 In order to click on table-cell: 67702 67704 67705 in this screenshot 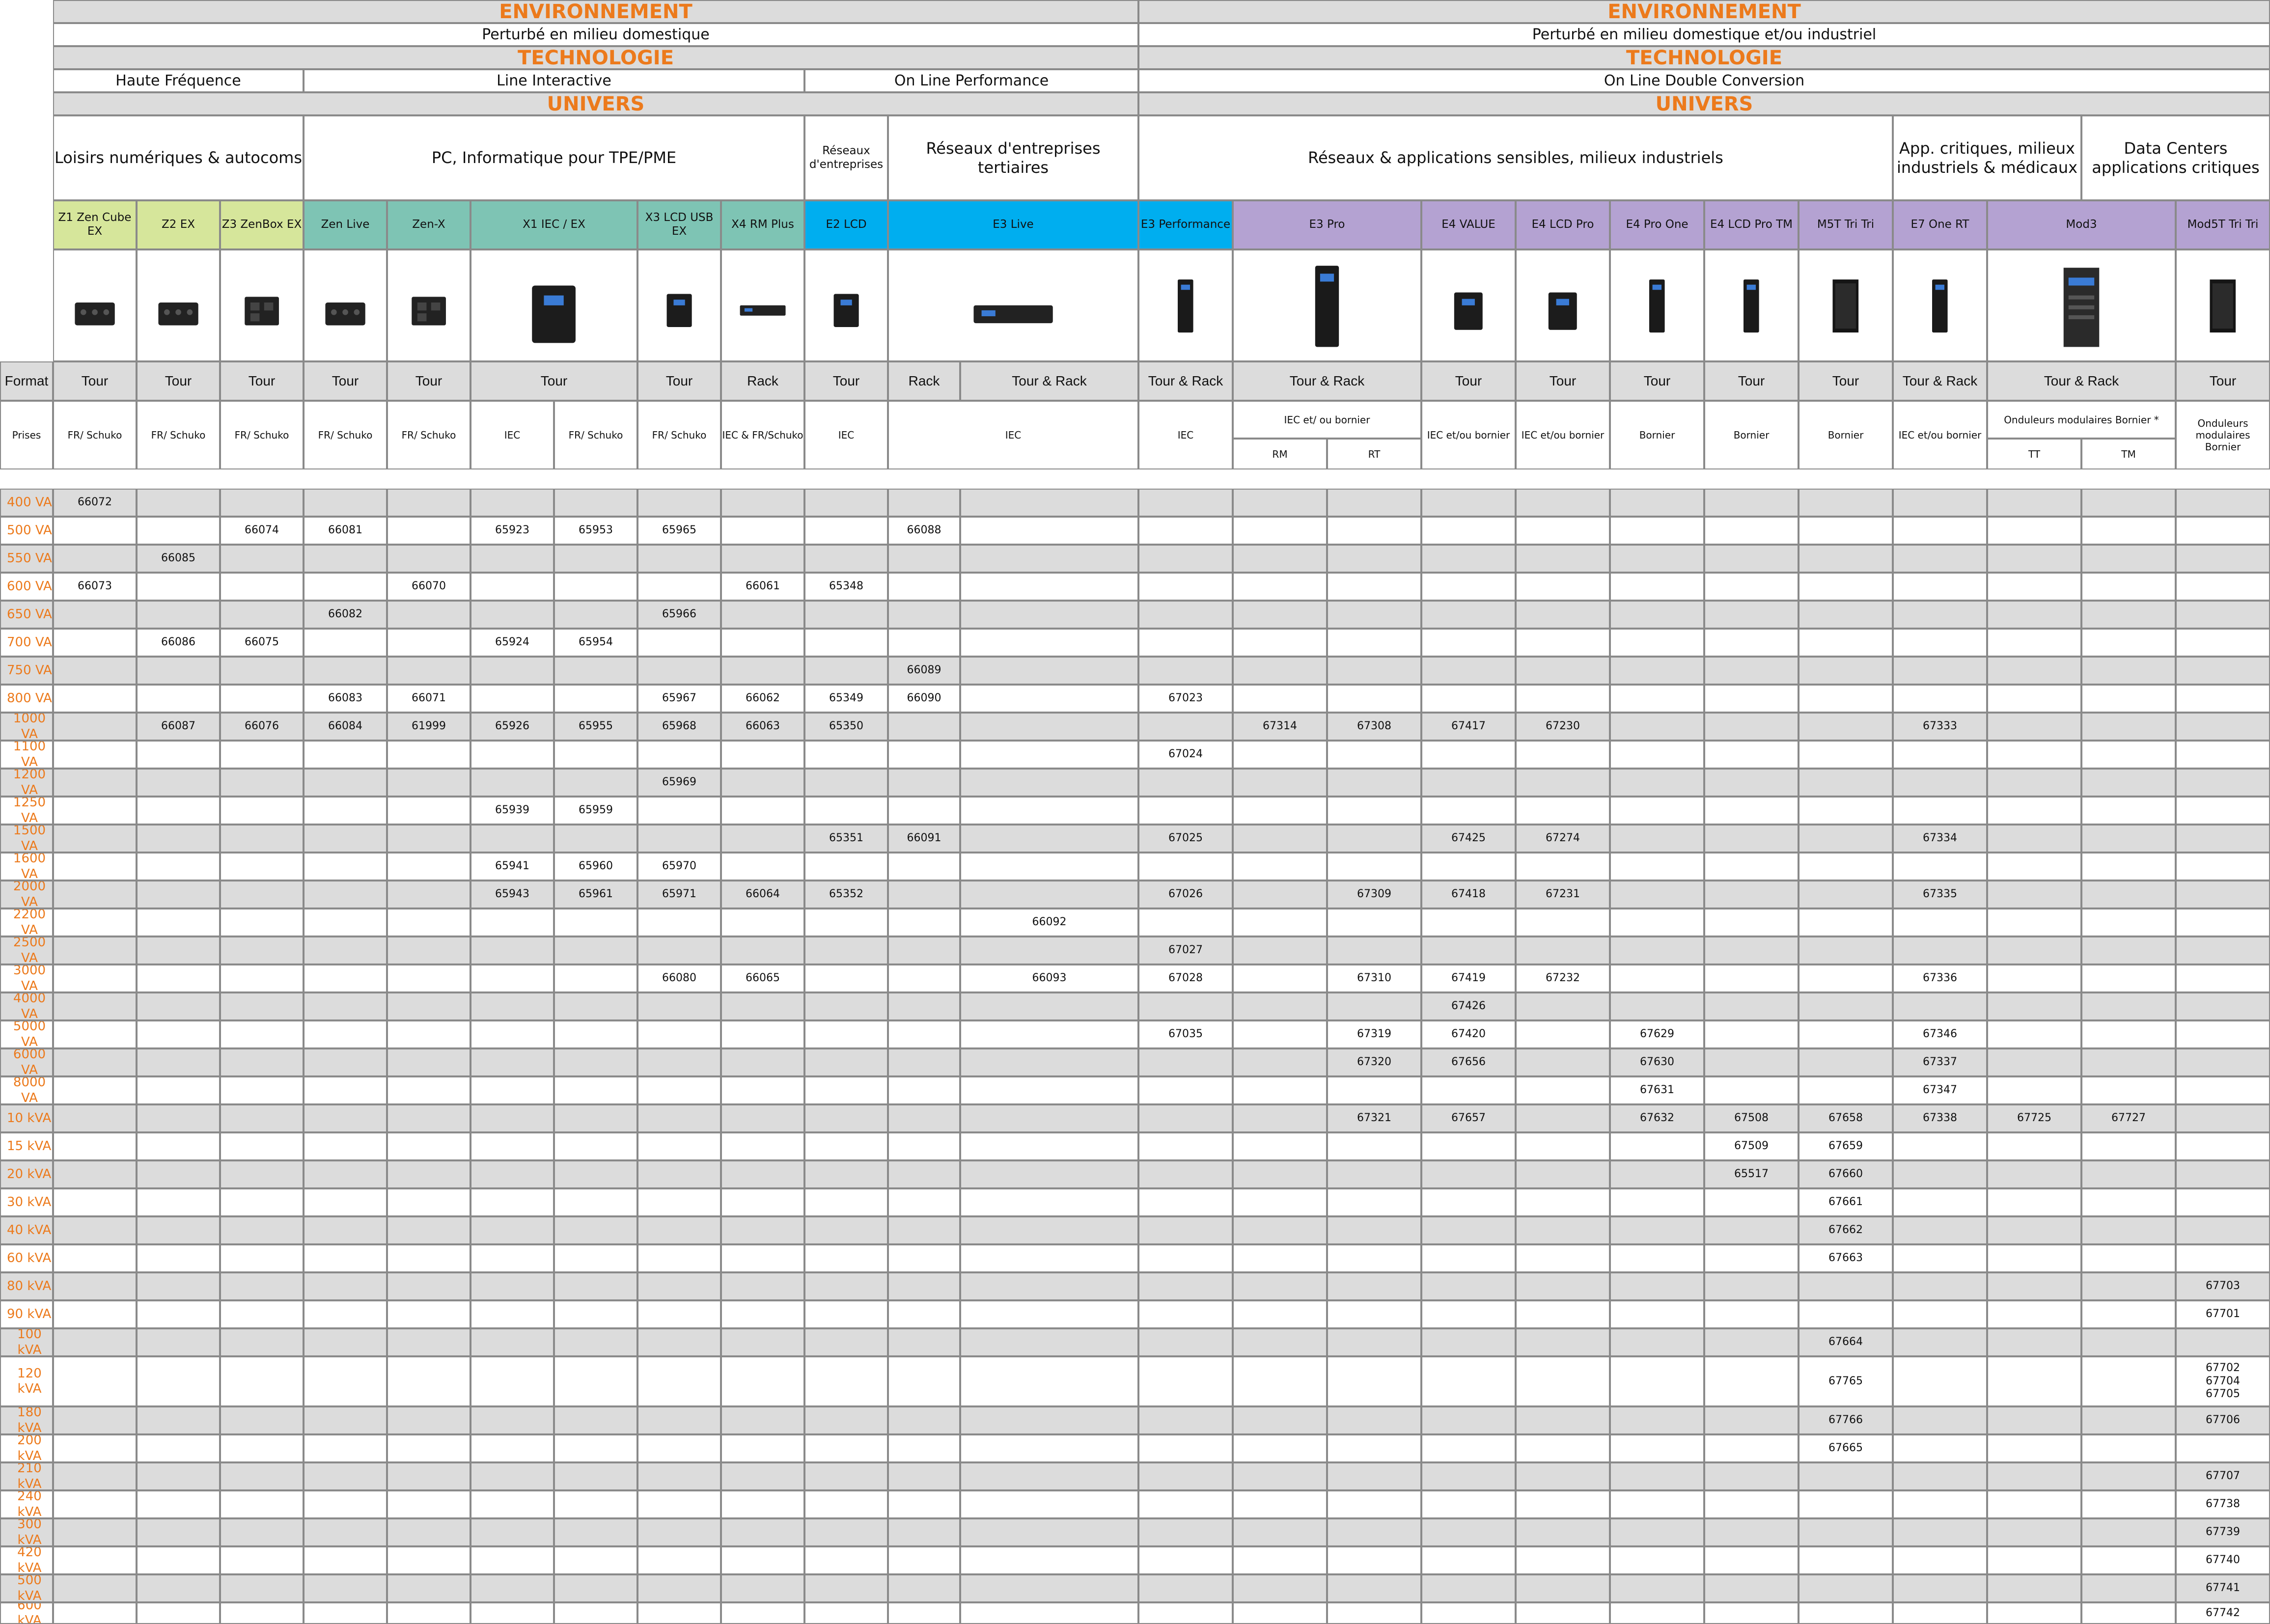, I will do `click(2223, 1381)`.